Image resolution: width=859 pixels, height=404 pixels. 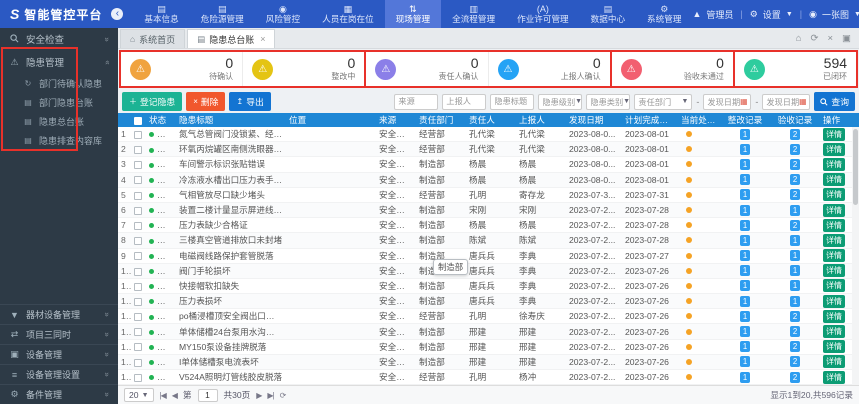 I want to click on title-cell: 快接帽软扣缺失, so click(x=231, y=286).